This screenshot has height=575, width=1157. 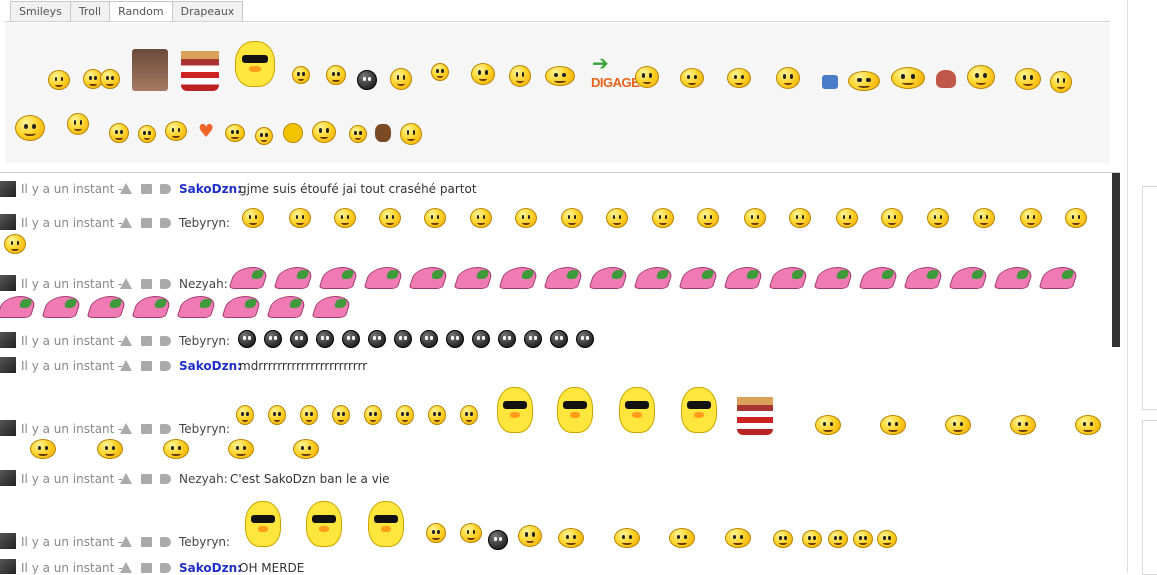 What do you see at coordinates (310, 479) in the screenshot?
I see `message-text: C'est SakoDzn ban le a vie` at bounding box center [310, 479].